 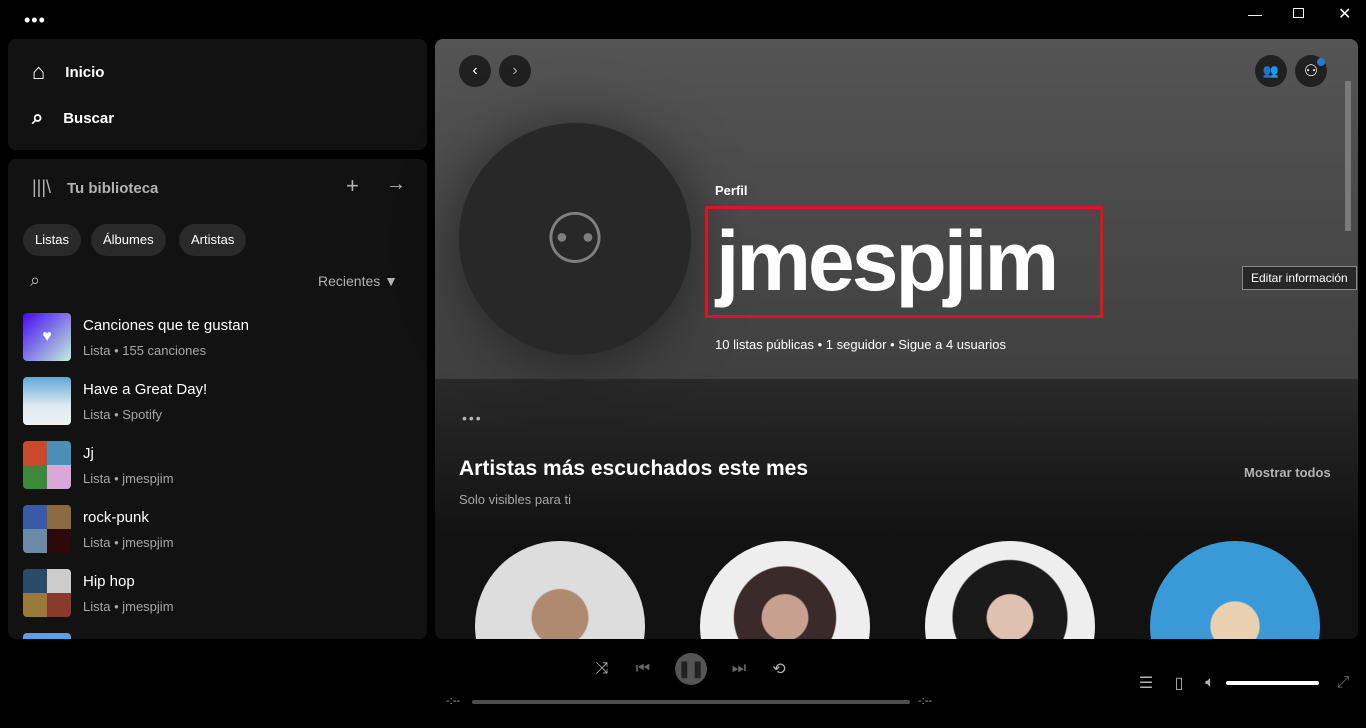 I want to click on notification-dot, so click(x=1321, y=62).